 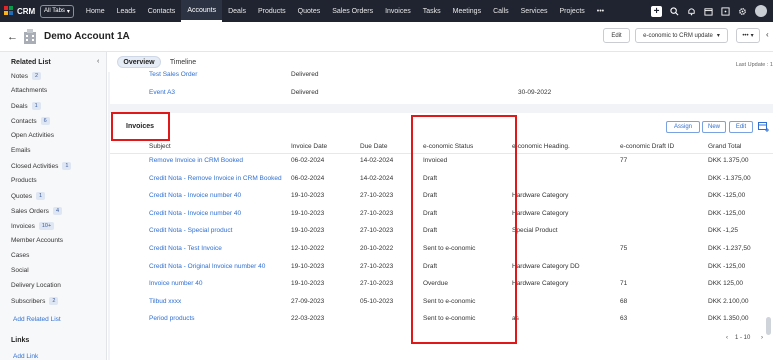 I want to click on scrollbar-thumb, so click(x=768, y=326).